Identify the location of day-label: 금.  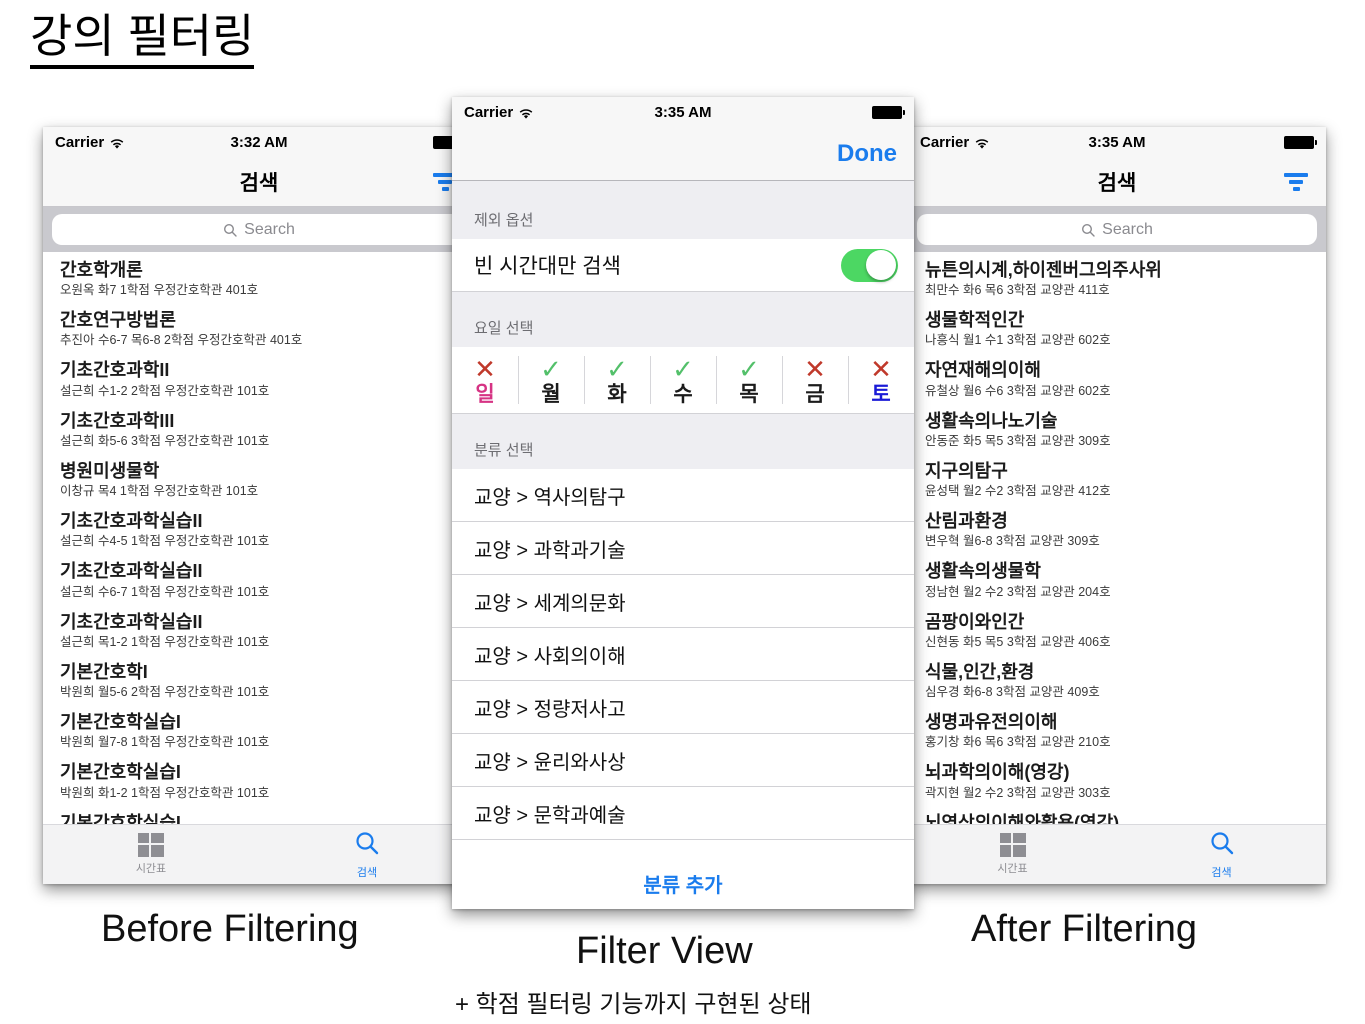
(815, 394).